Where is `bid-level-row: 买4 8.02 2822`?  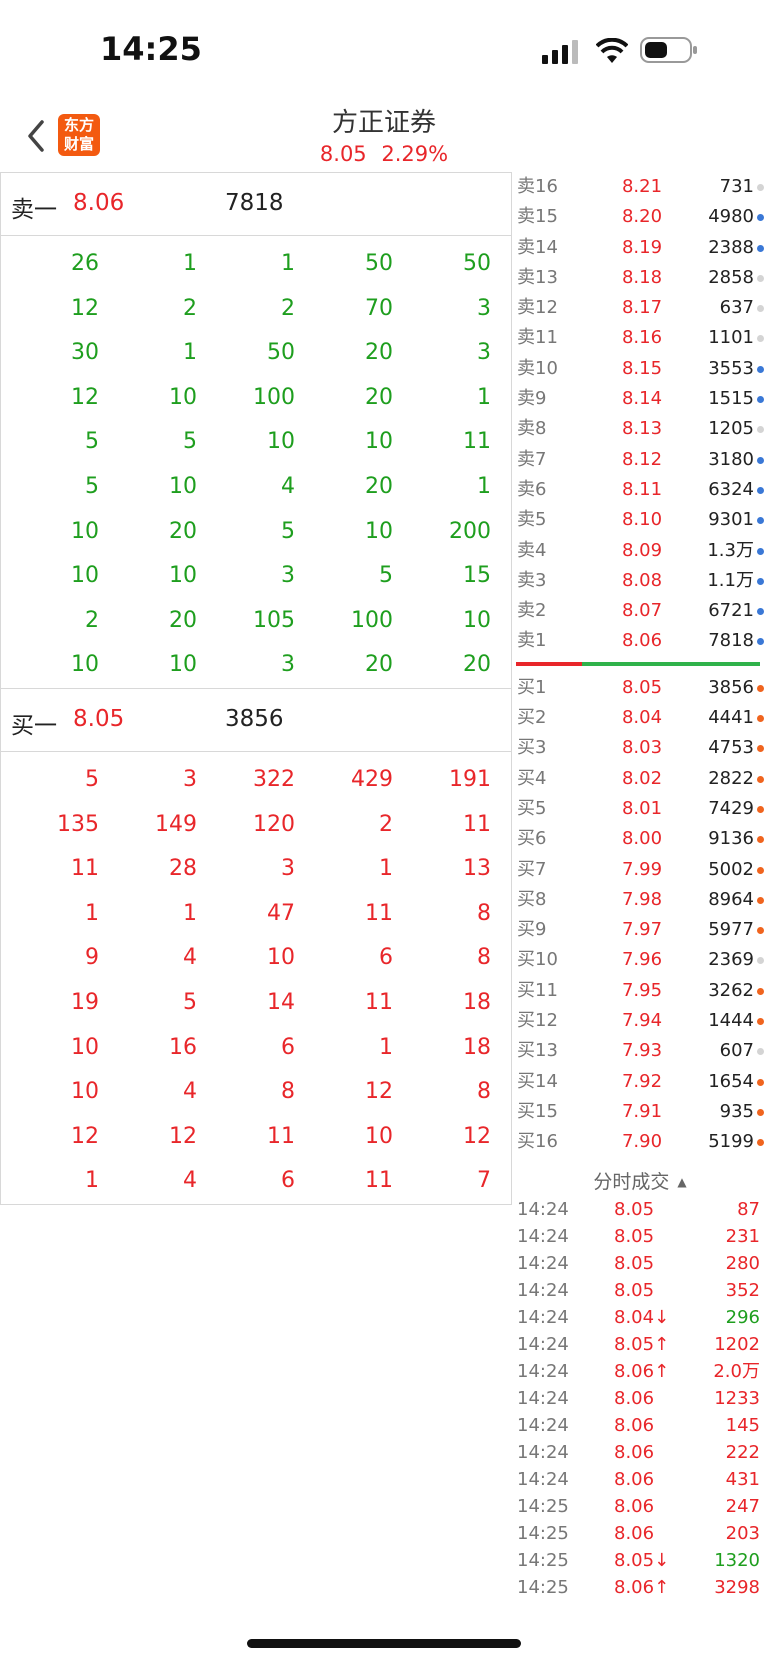 bid-level-row: 买4 8.02 2822 is located at coordinates (640, 779).